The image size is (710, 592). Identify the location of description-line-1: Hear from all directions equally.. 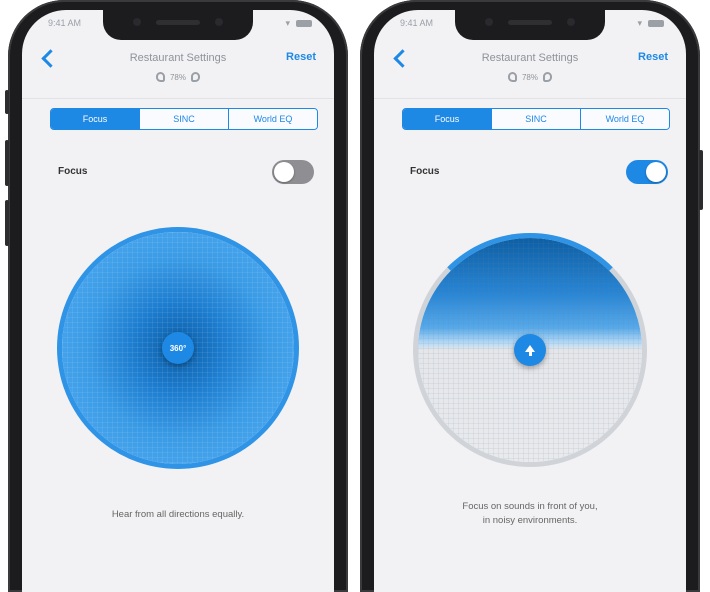
(178, 514).